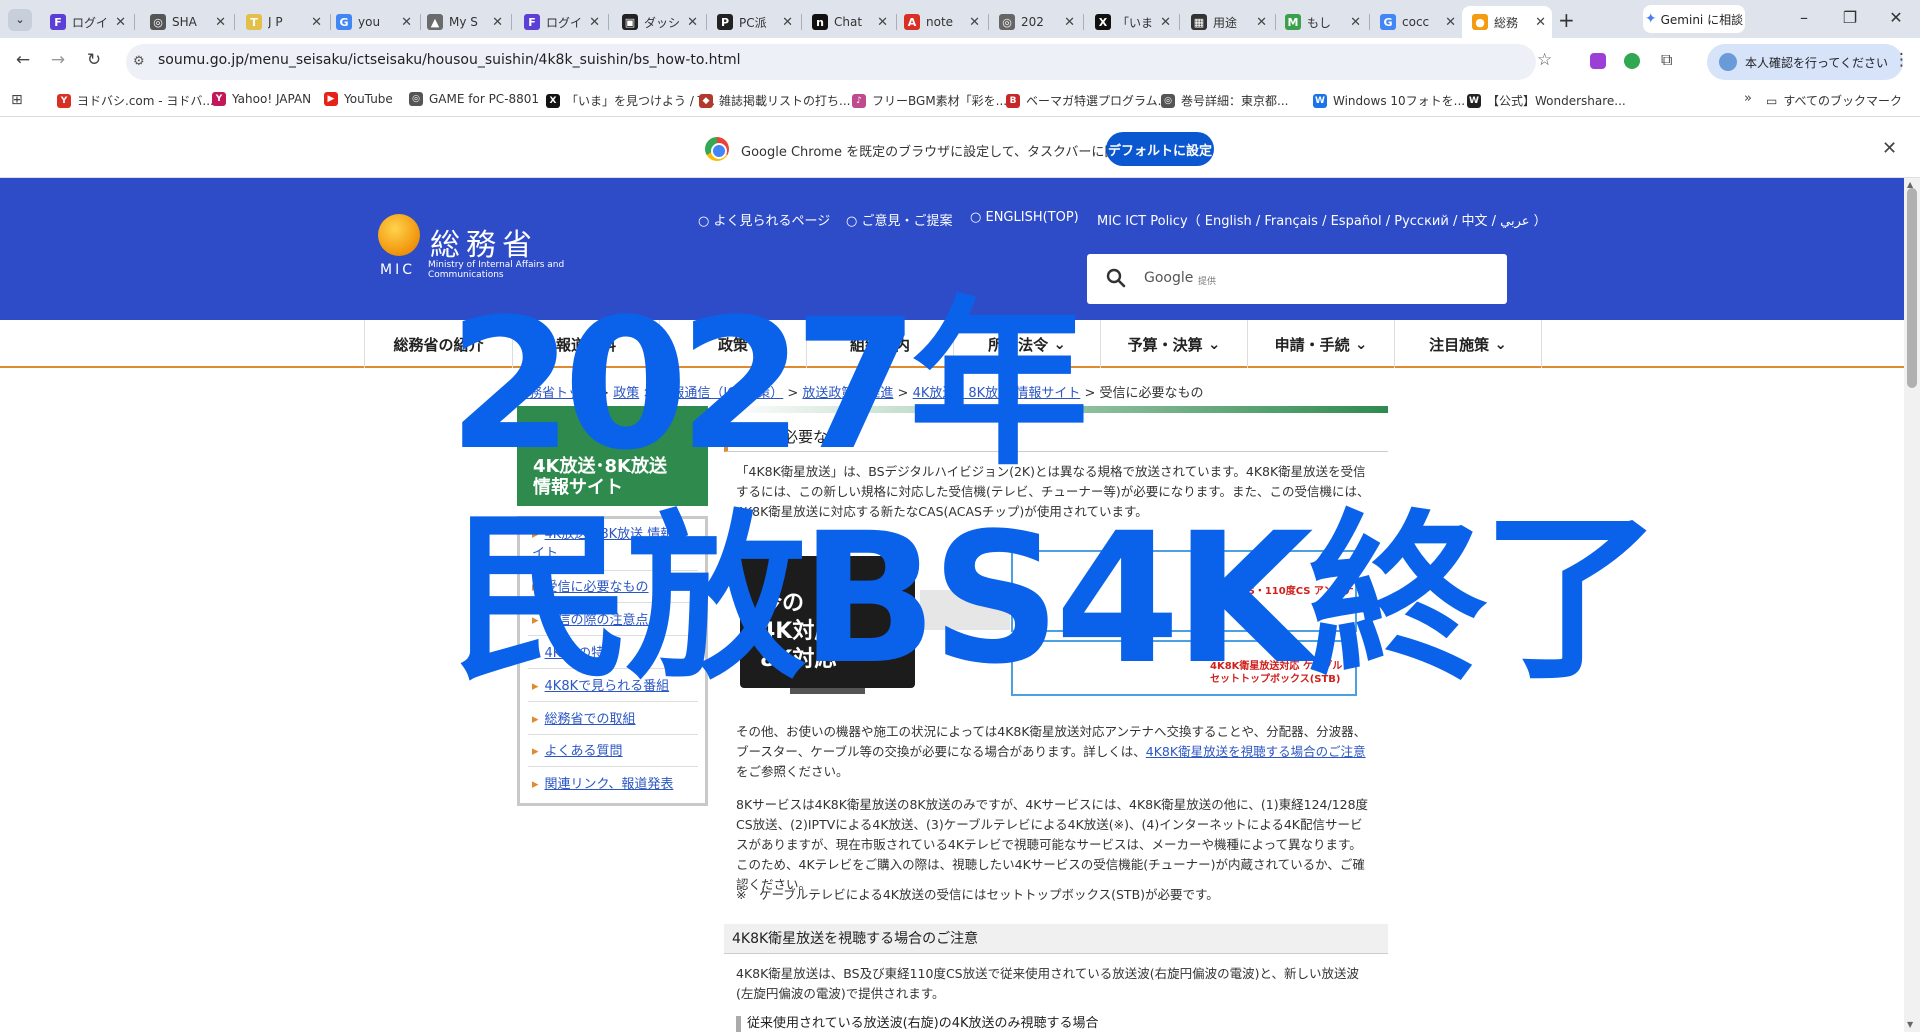  Describe the element at coordinates (1666, 60) in the screenshot. I see `extensions-puzzle-icon: ⧉` at that location.